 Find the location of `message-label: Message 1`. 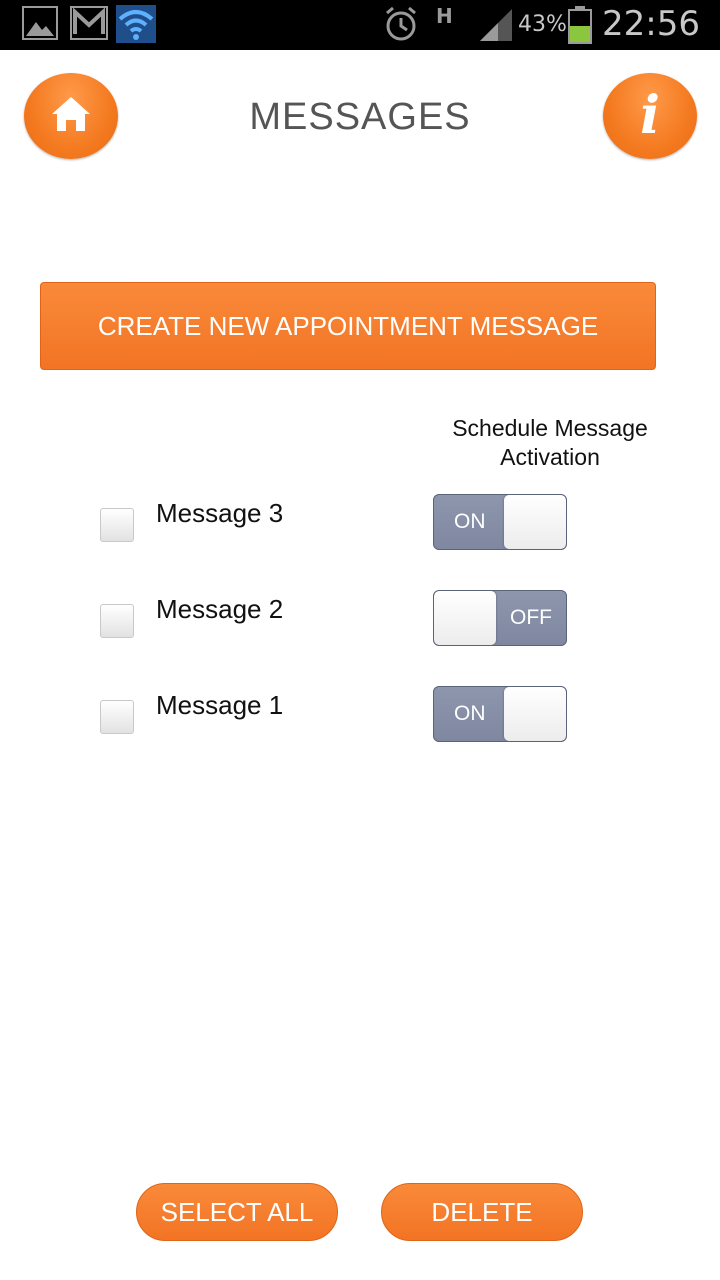

message-label: Message 1 is located at coordinates (220, 705).